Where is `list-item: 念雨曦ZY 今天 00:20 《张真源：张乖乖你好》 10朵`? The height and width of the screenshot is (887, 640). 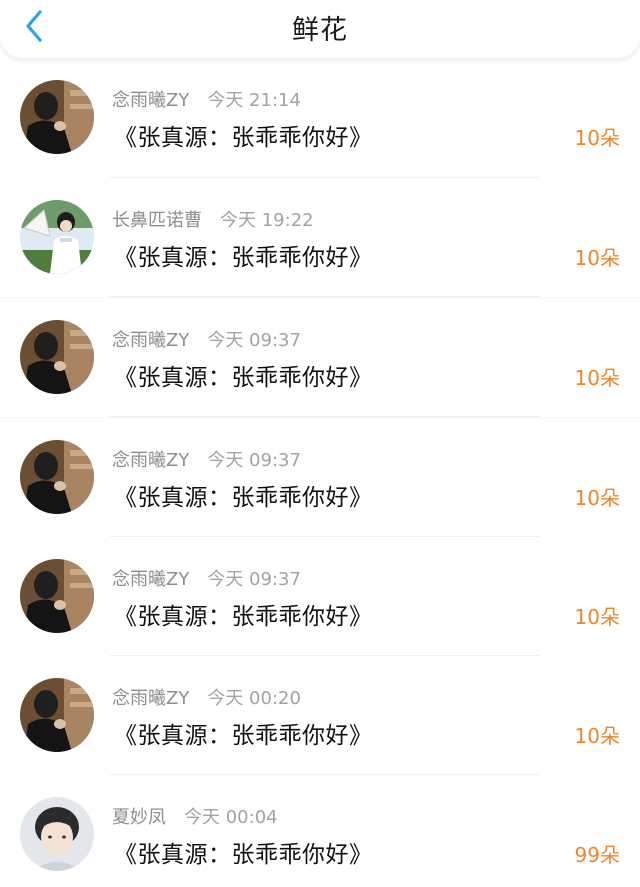 list-item: 念雨曦ZY 今天 00:20 《张真源：张乖乖你好》 10朵 is located at coordinates (320, 715).